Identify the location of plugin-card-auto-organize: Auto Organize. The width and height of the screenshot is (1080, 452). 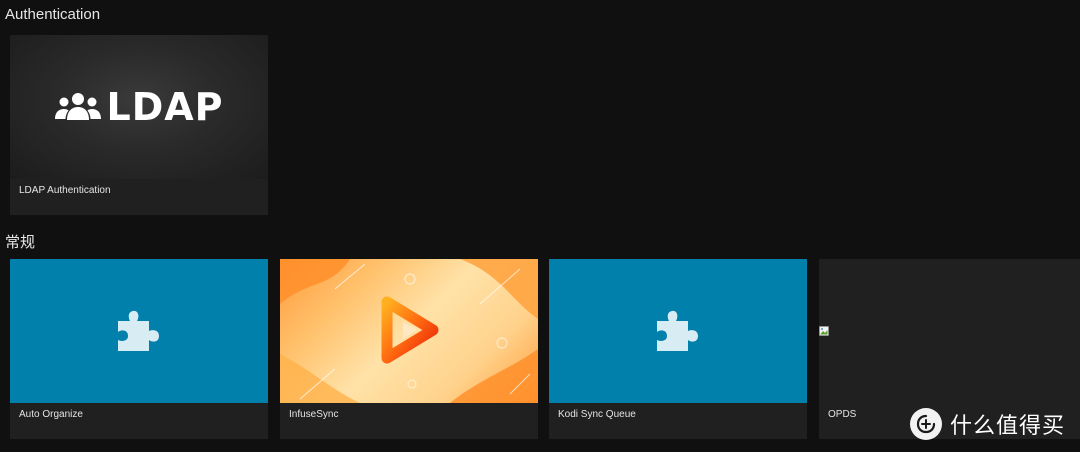
(139, 349).